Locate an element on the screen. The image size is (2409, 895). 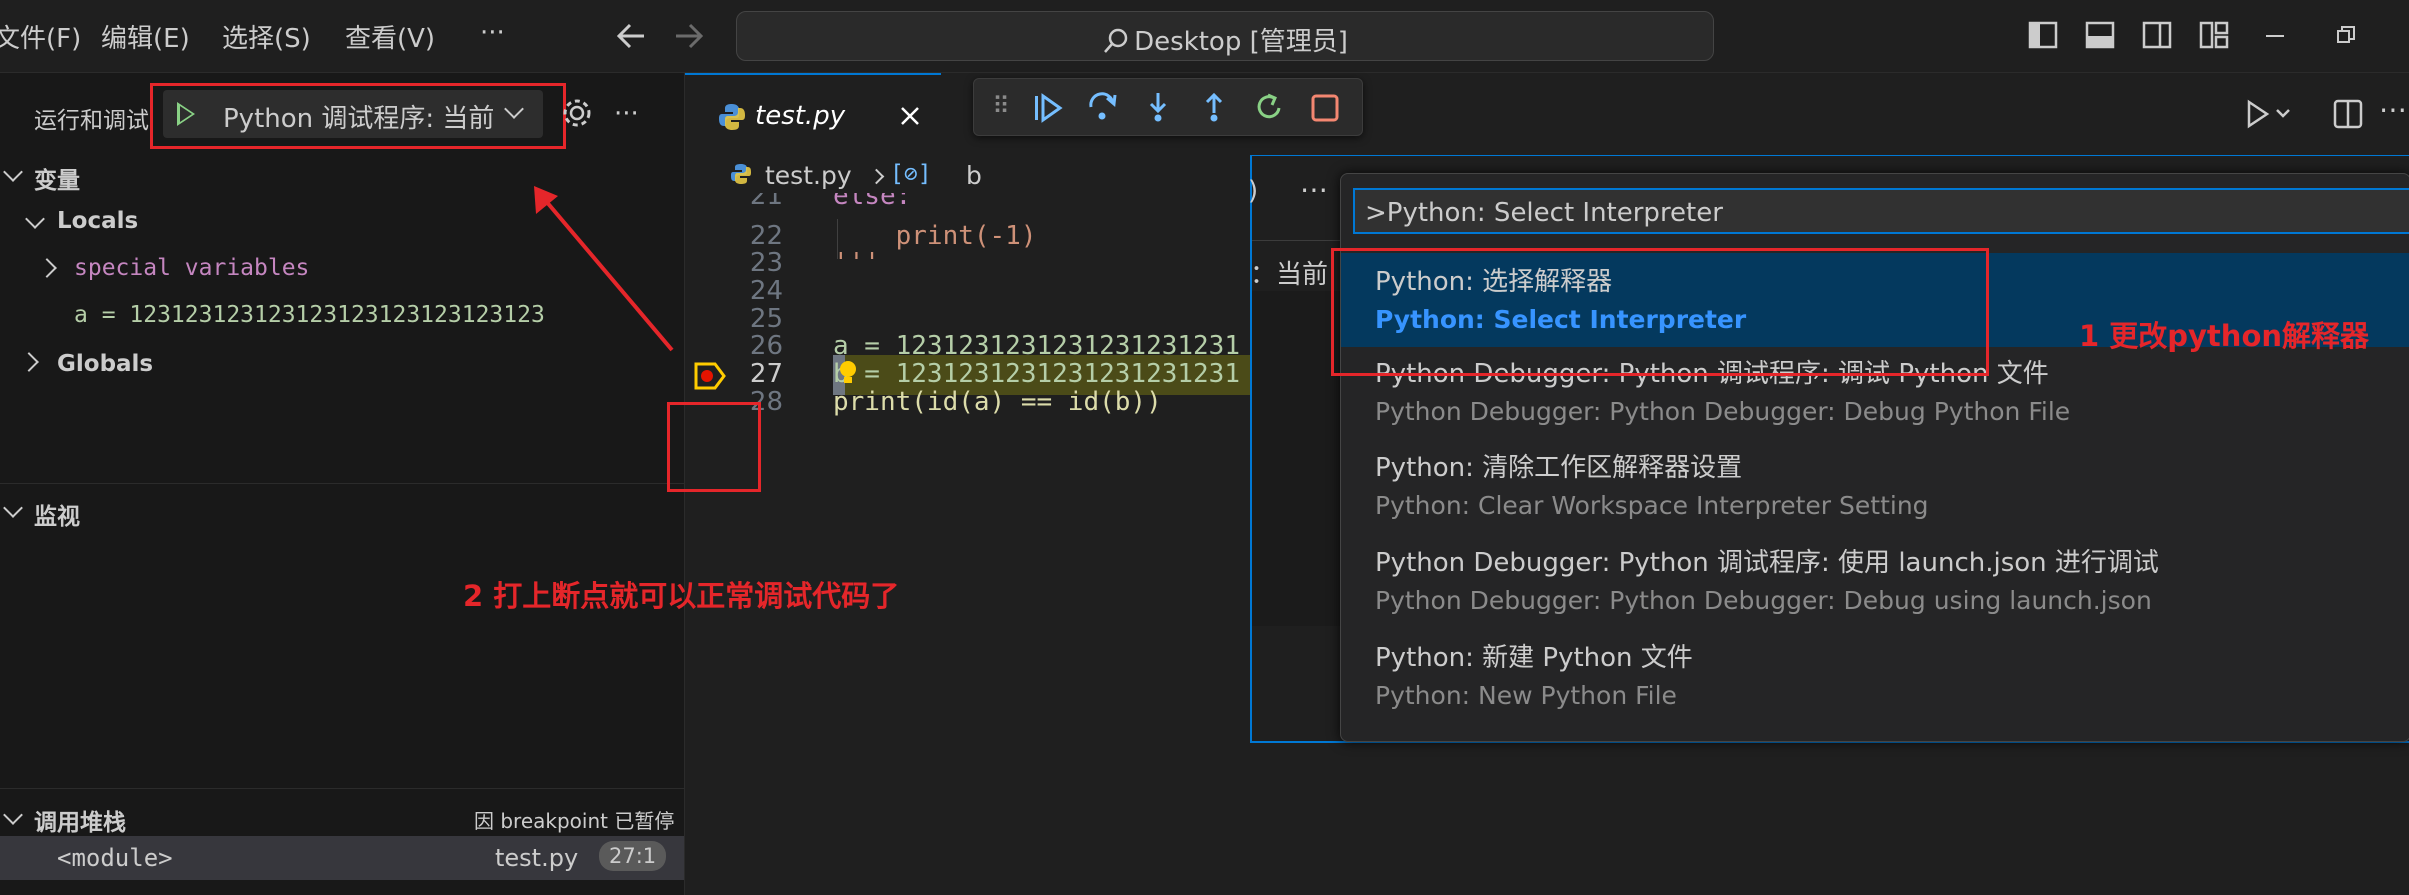
editor-more-icon: ⋯ is located at coordinates (2393, 109).